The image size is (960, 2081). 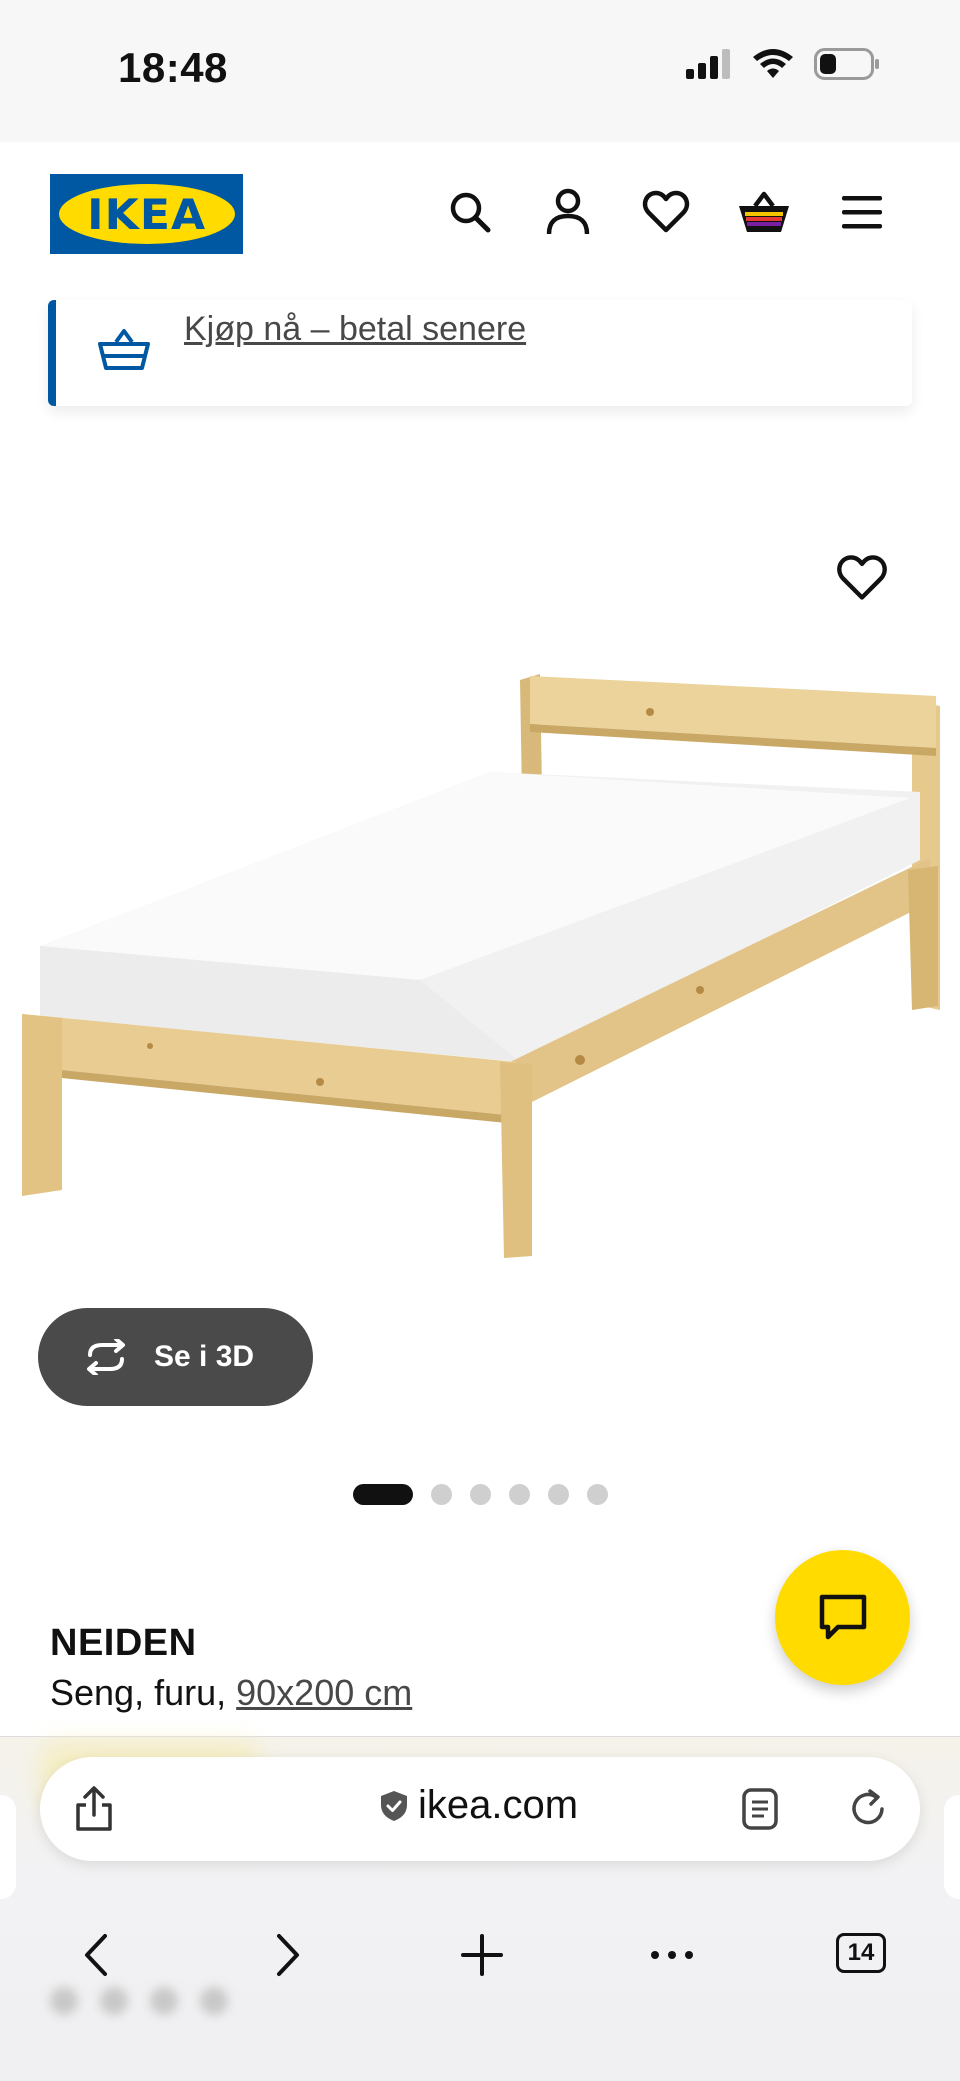 What do you see at coordinates (666, 212) in the screenshot?
I see `heart-icon` at bounding box center [666, 212].